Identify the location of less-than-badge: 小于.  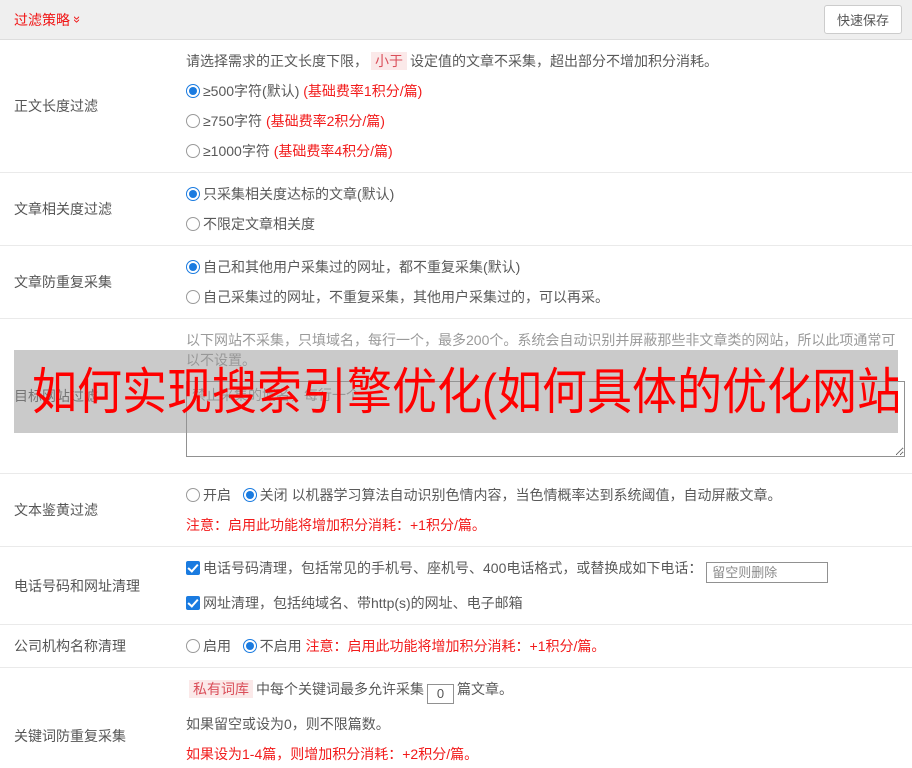
(389, 61).